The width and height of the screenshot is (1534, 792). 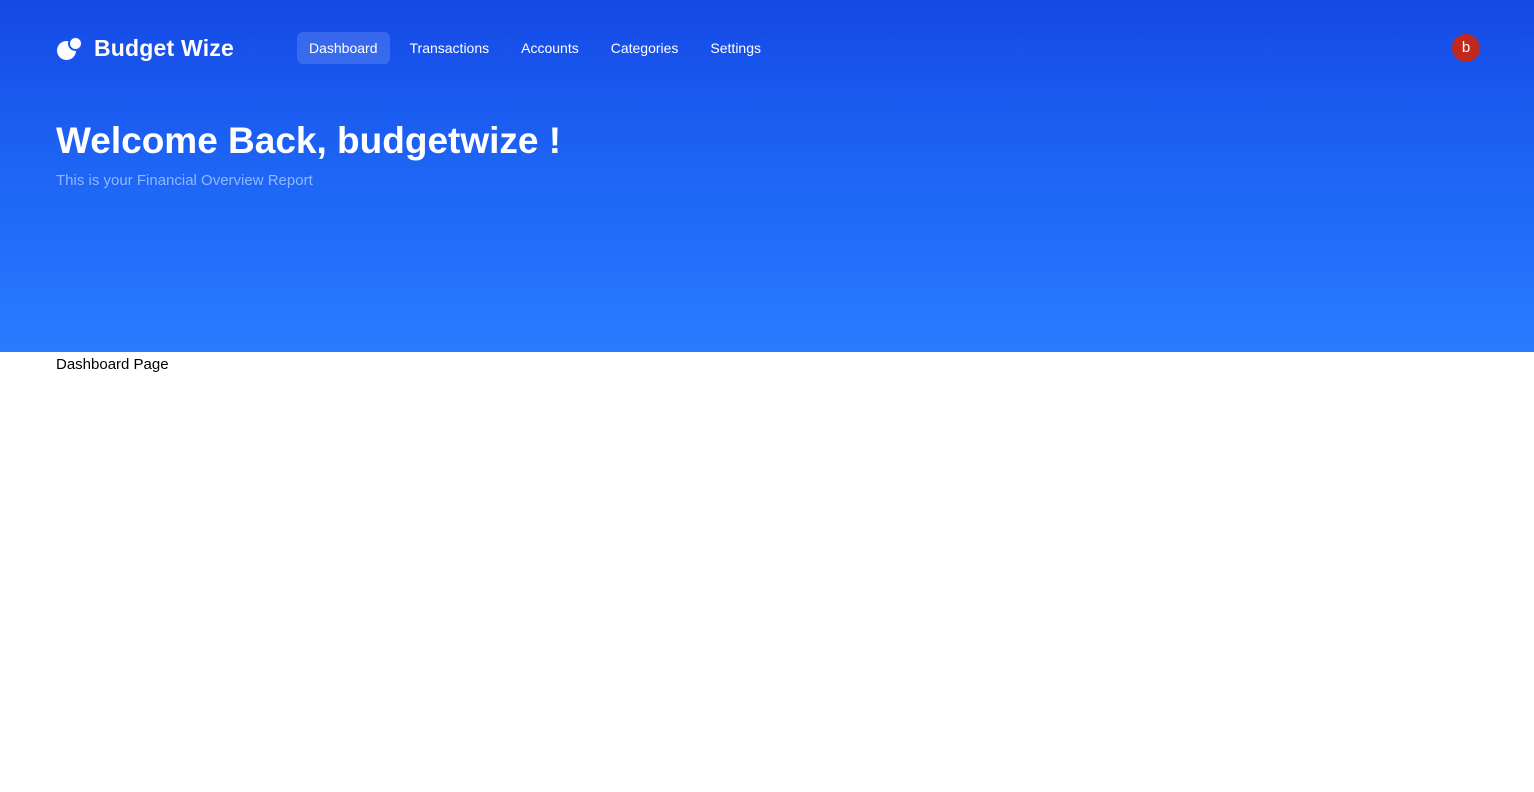 What do you see at coordinates (550, 48) in the screenshot?
I see `nav-item-accounts: Accounts` at bounding box center [550, 48].